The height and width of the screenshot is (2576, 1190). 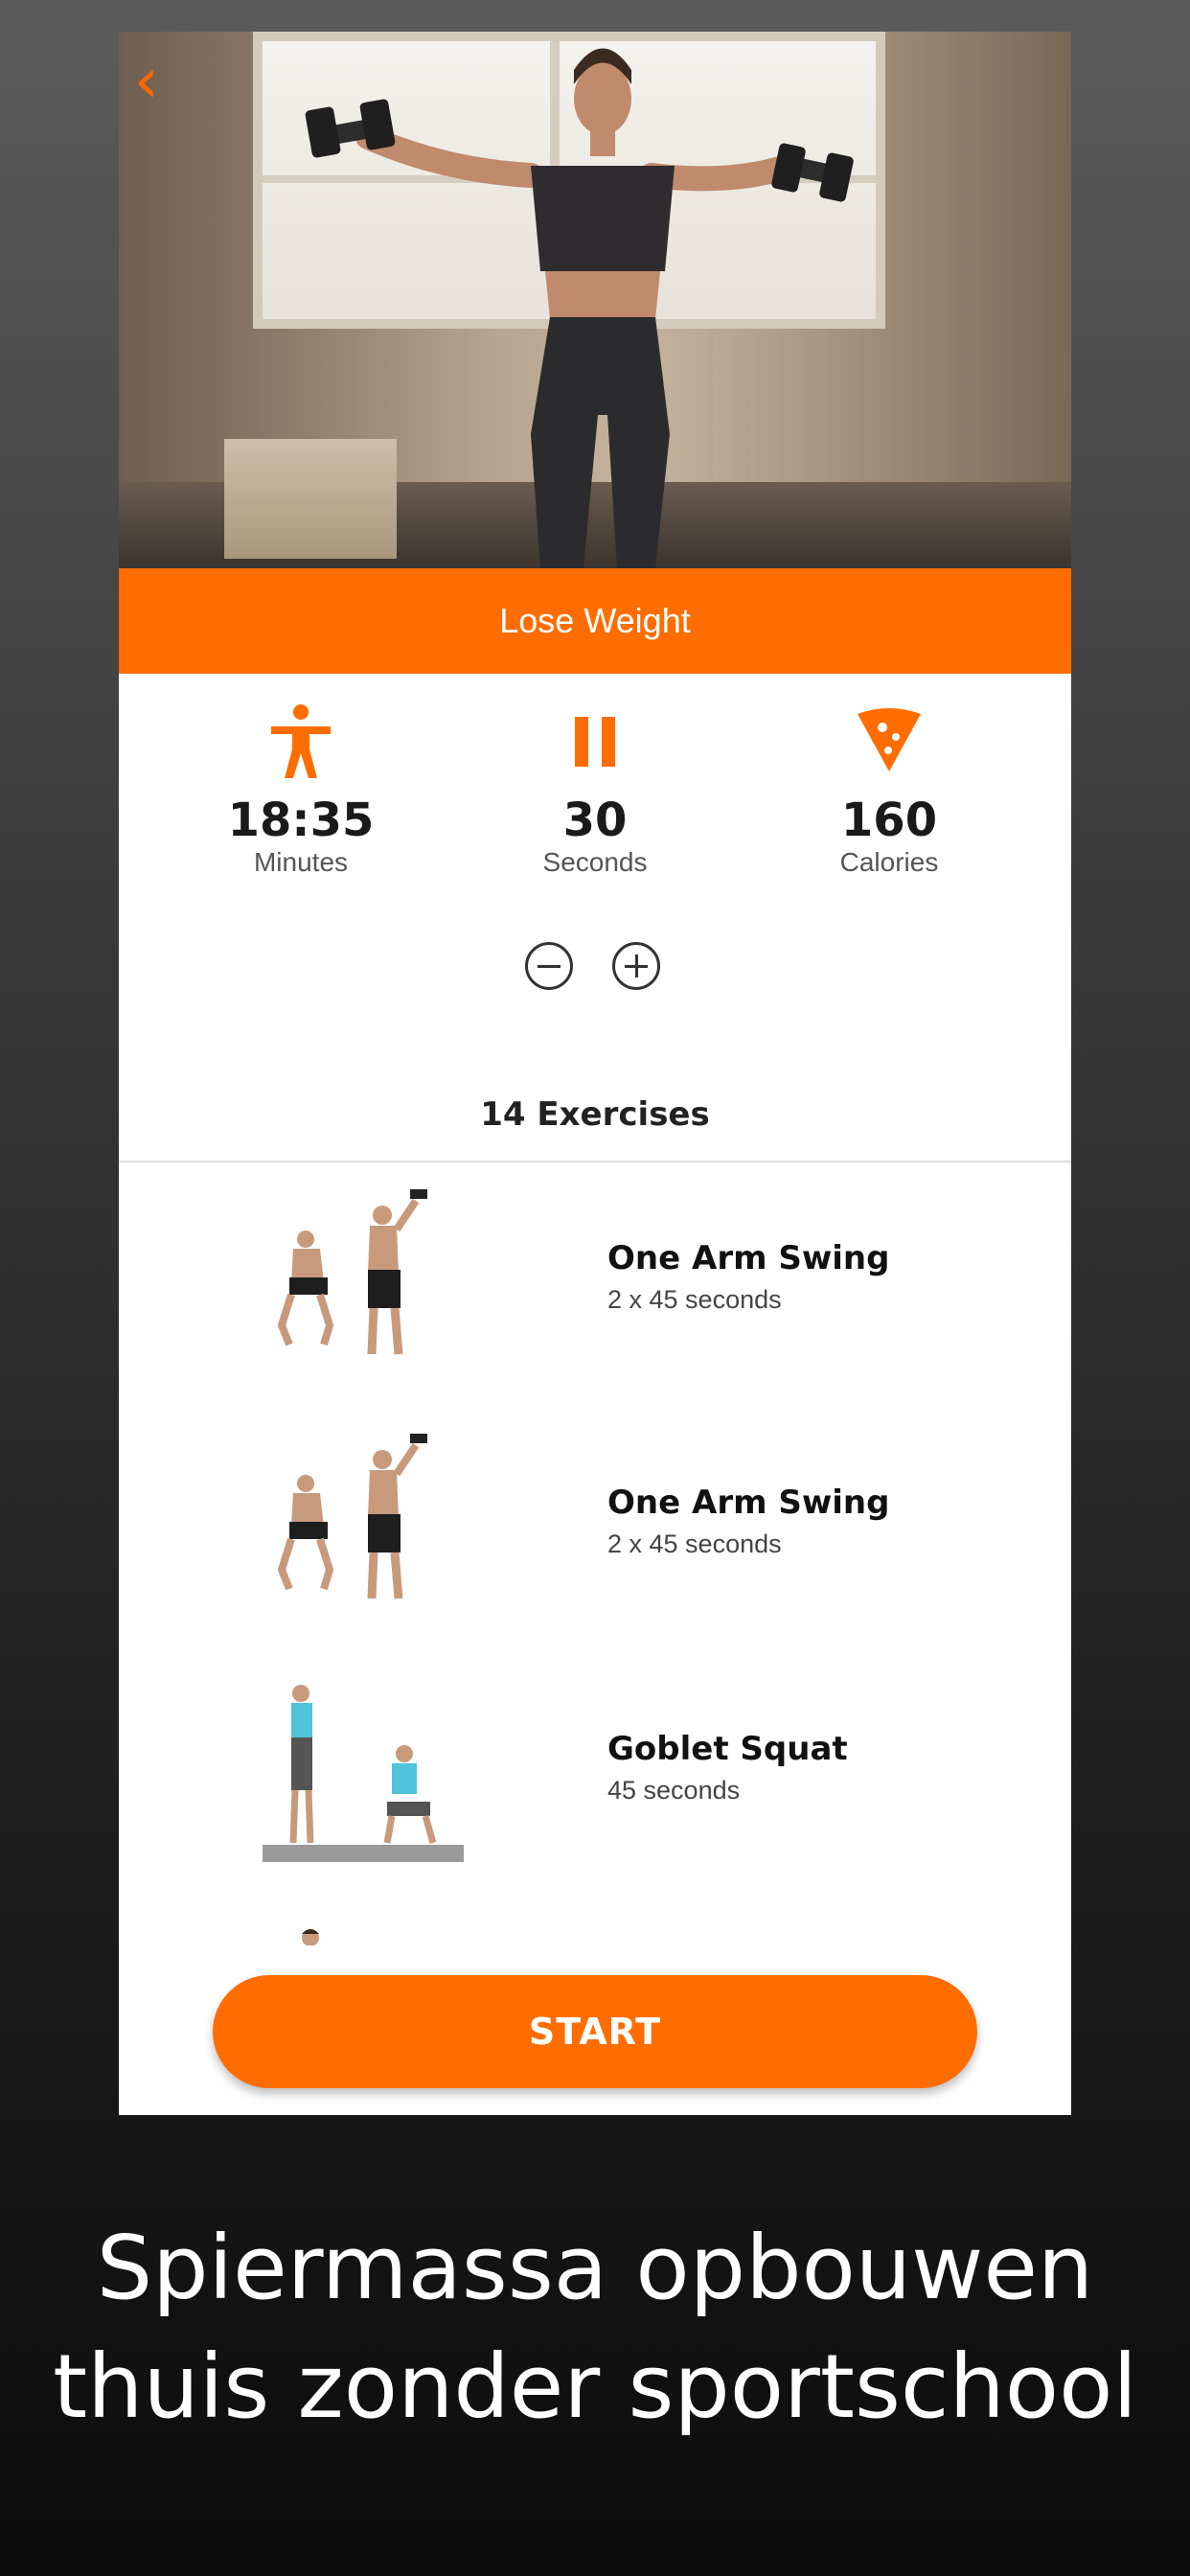 I want to click on divider, so click(x=595, y=1161).